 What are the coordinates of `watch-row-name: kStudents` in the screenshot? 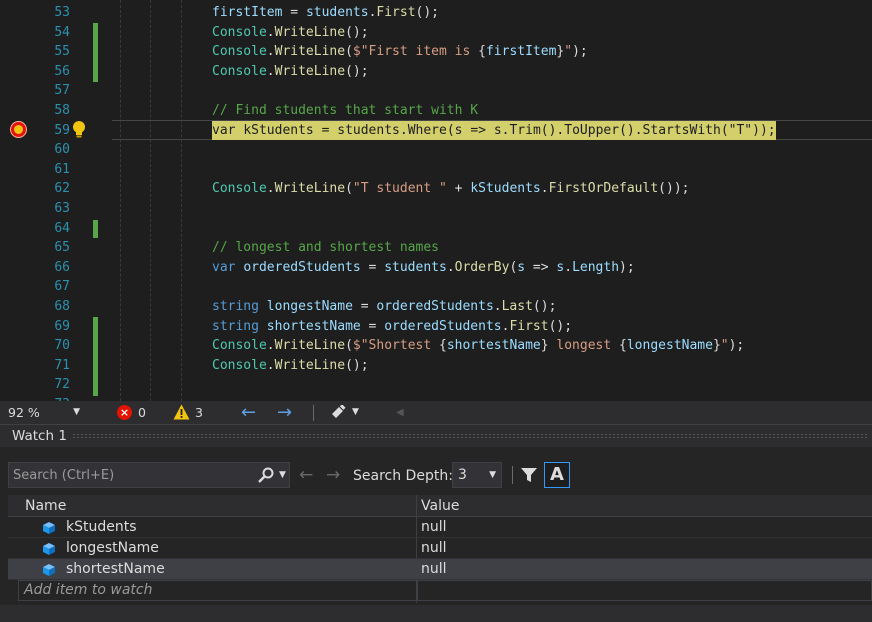 It's located at (101, 527).